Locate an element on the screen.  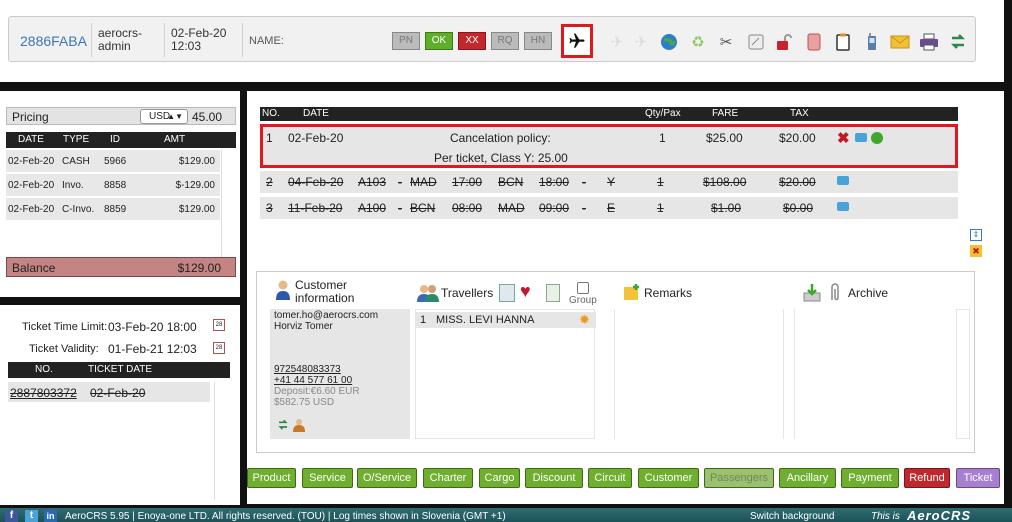
status-hn-button: HN is located at coordinates (538, 41).